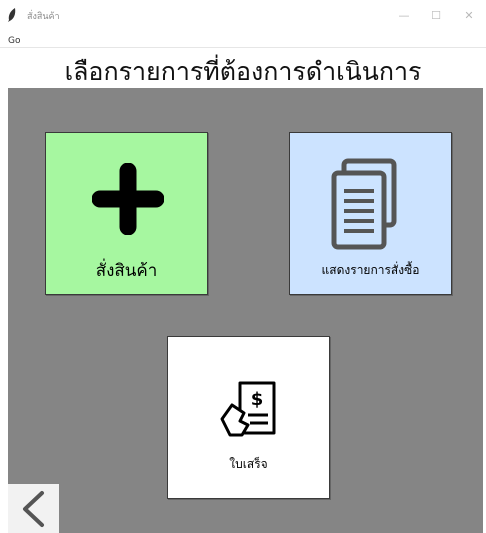 Image resolution: width=486 pixels, height=533 pixels. I want to click on back-button, so click(33, 508).